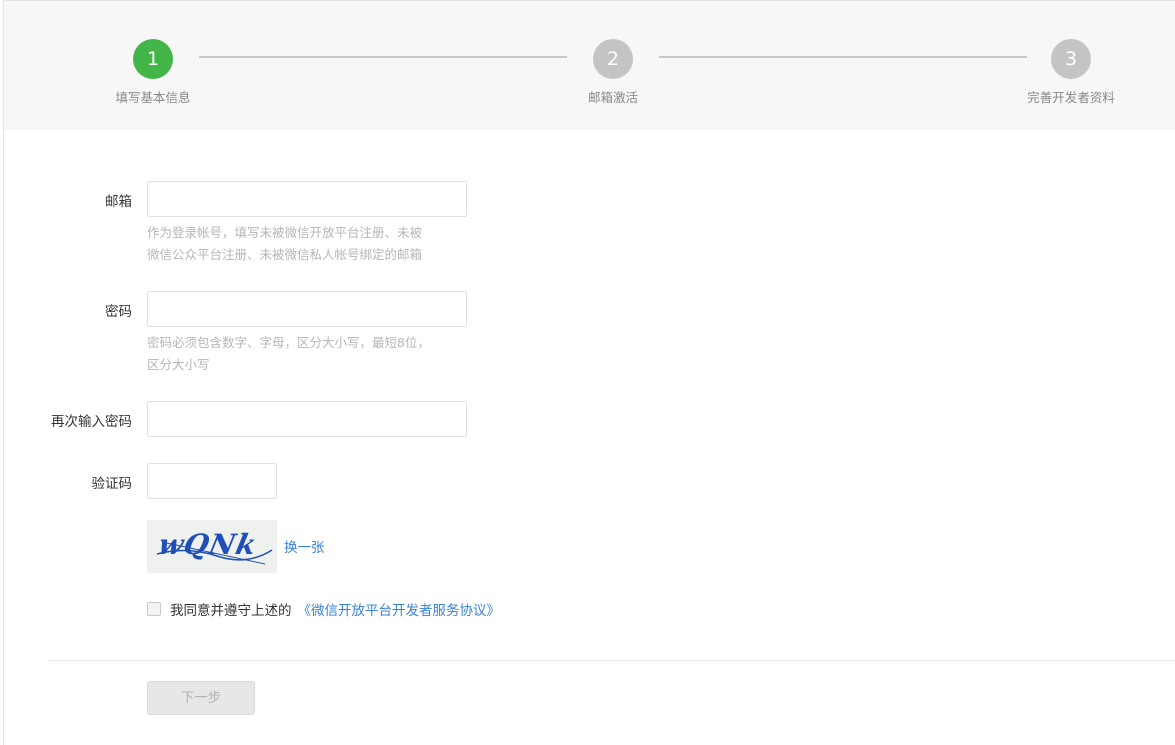 This screenshot has width=1175, height=745. I want to click on step-3-label: 完善开发者资料, so click(1071, 97).